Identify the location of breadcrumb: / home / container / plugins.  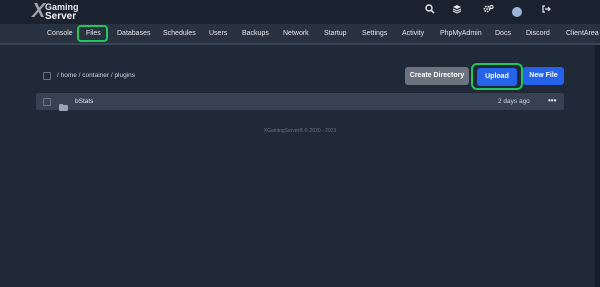
(96, 75).